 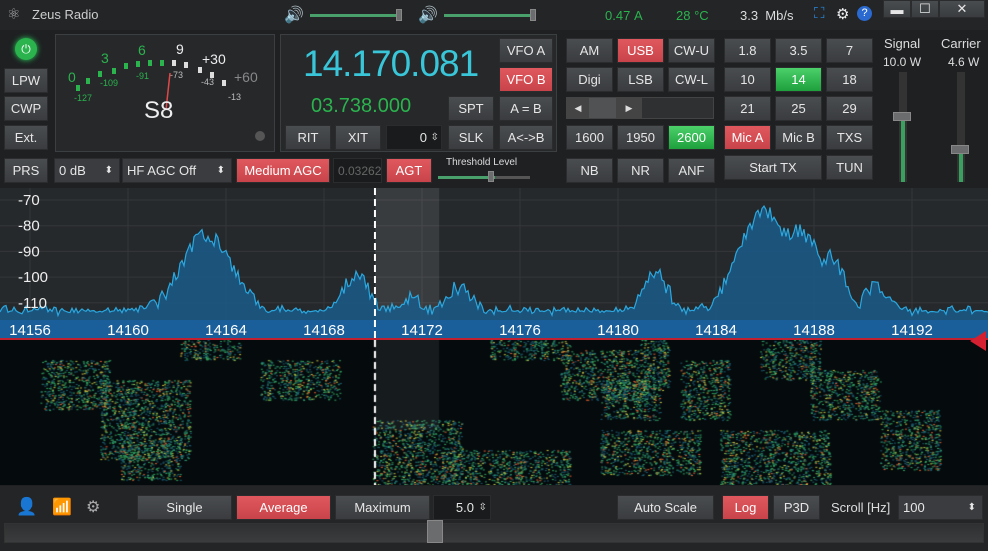 What do you see at coordinates (798, 50) in the screenshot?
I see `band-3.5: 3.5` at bounding box center [798, 50].